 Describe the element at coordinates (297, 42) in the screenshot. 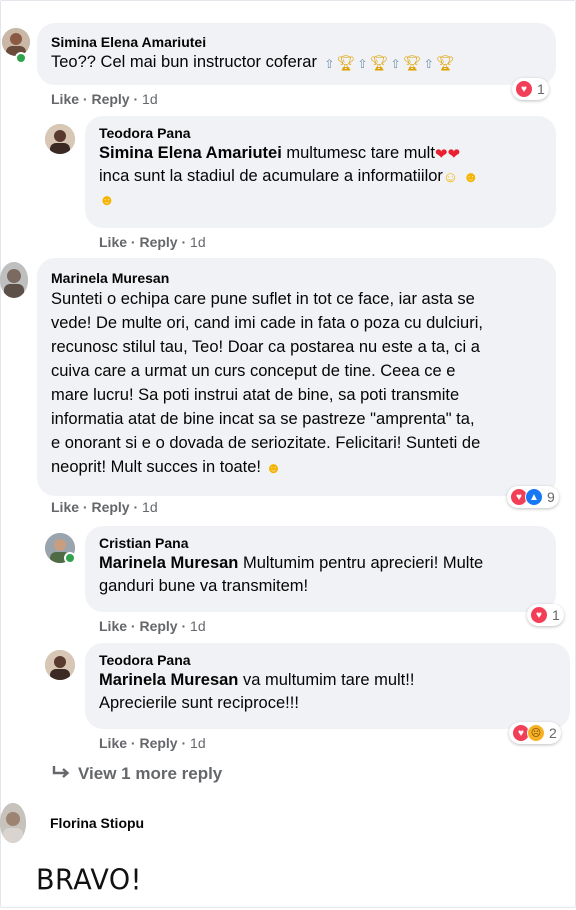

I see `comment-author: Simina Elena Amariutei` at that location.